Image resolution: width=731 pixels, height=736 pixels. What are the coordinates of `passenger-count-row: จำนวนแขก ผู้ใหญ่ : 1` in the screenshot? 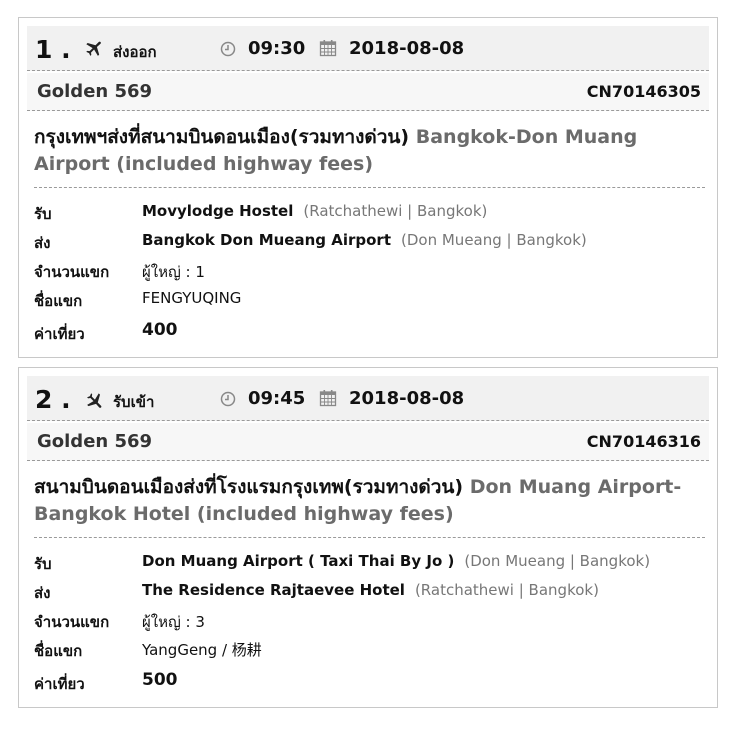 It's located at (369, 270).